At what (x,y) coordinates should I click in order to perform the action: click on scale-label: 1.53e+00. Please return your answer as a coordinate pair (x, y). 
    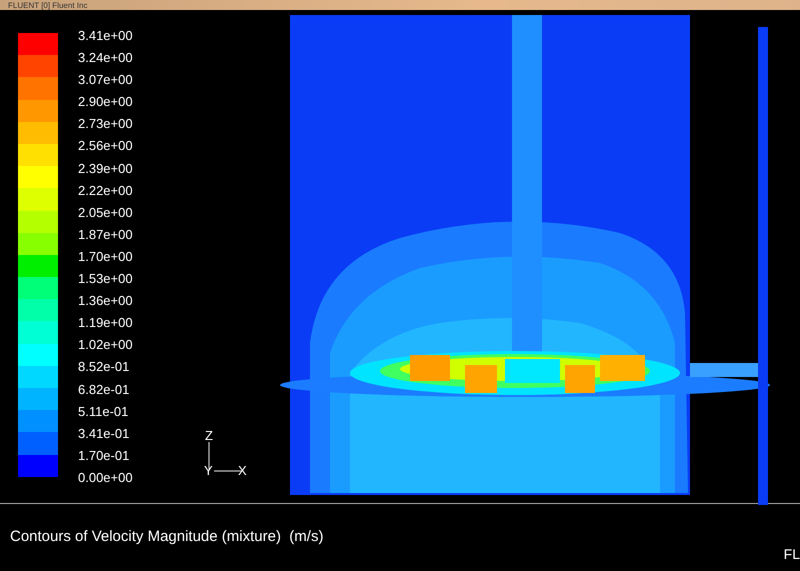
    Looking at the image, I should click on (105, 279).